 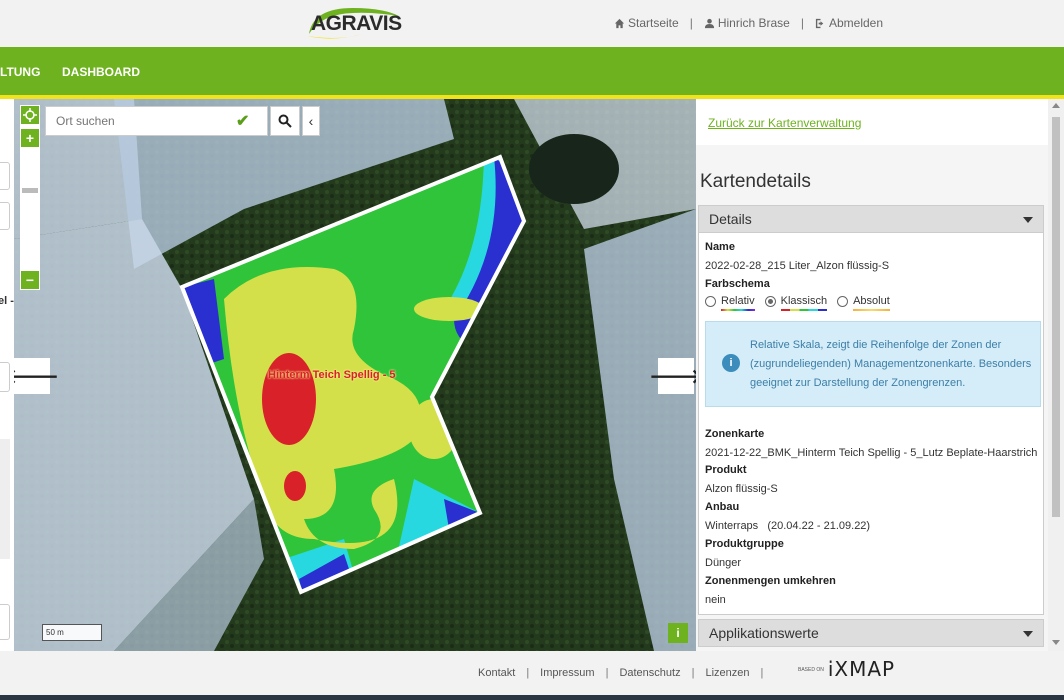 I want to click on nav-item-verwaltung: LTUNG, so click(x=20, y=72).